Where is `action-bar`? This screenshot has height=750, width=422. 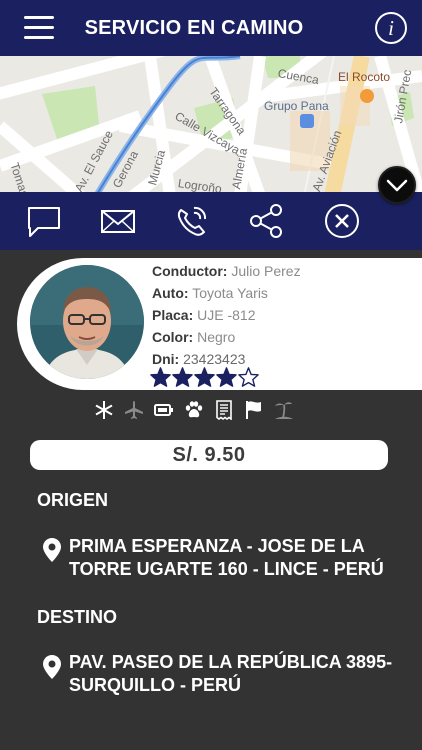 action-bar is located at coordinates (211, 221).